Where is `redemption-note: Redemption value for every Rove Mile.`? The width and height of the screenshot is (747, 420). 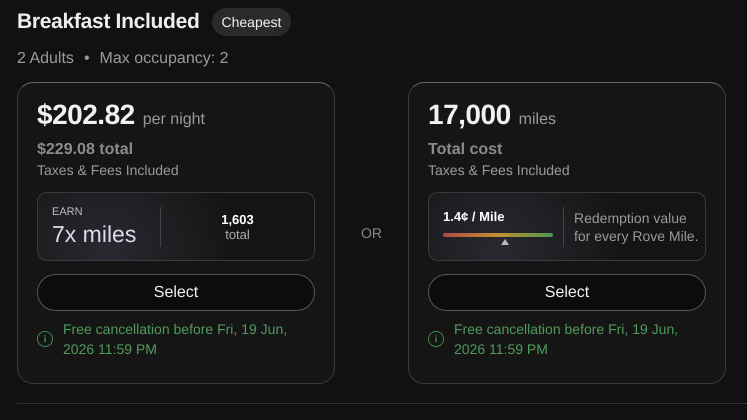 redemption-note: Redemption value for every Rove Mile. is located at coordinates (636, 226).